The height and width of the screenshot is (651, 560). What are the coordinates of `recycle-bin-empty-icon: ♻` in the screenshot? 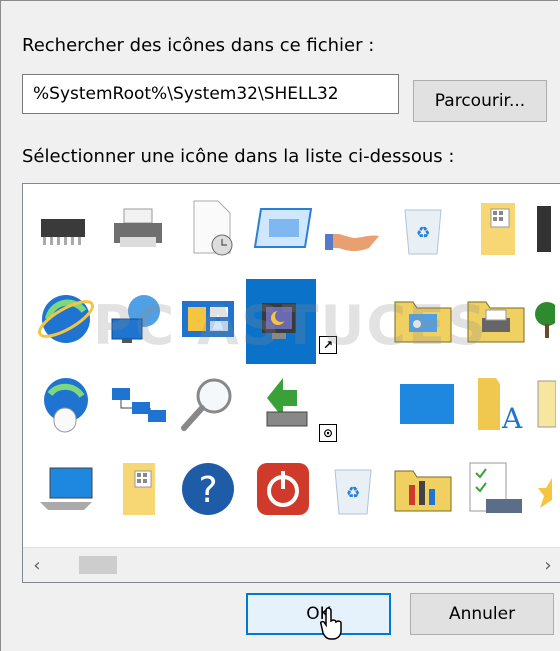 It's located at (423, 229).